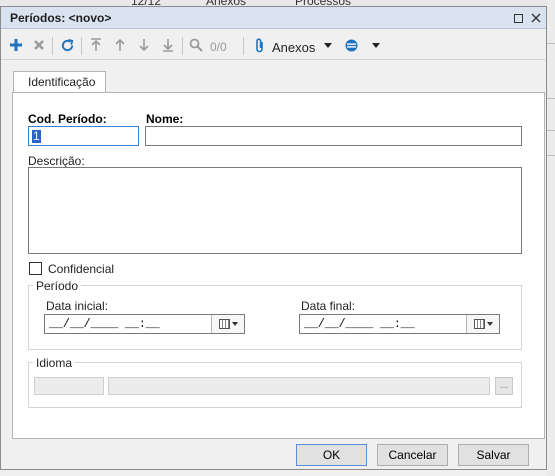 This screenshot has width=555, height=476. I want to click on background-app-edge, so click(551, 238).